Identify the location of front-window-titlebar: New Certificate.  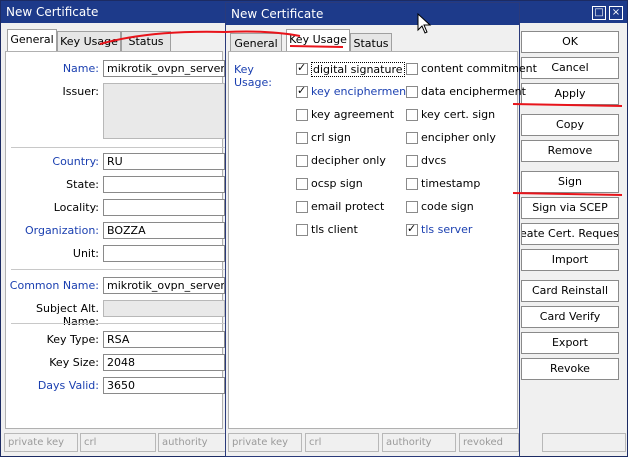
(372, 14).